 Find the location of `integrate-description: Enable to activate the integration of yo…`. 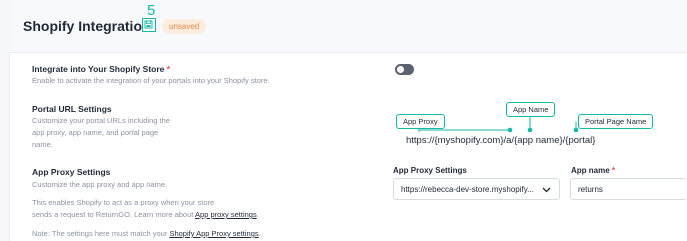

integrate-description: Enable to activate the integration of yo… is located at coordinates (151, 80).